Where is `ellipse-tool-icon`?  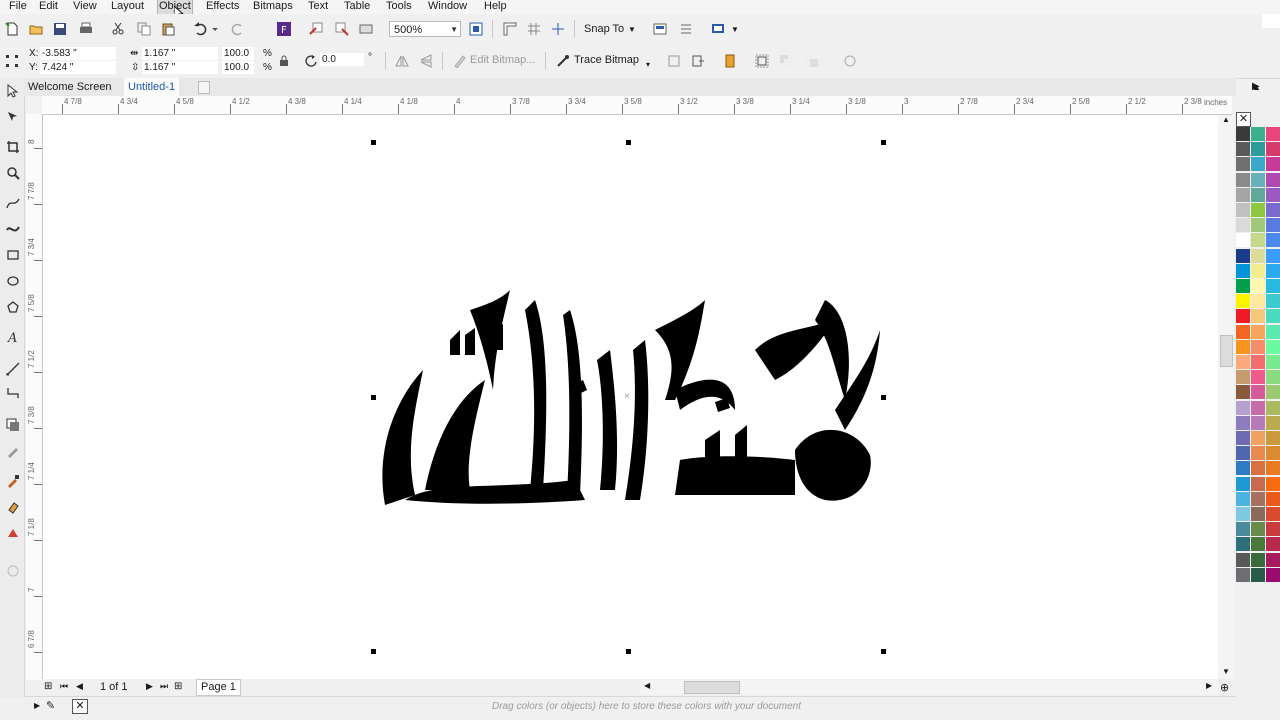
ellipse-tool-icon is located at coordinates (13, 281).